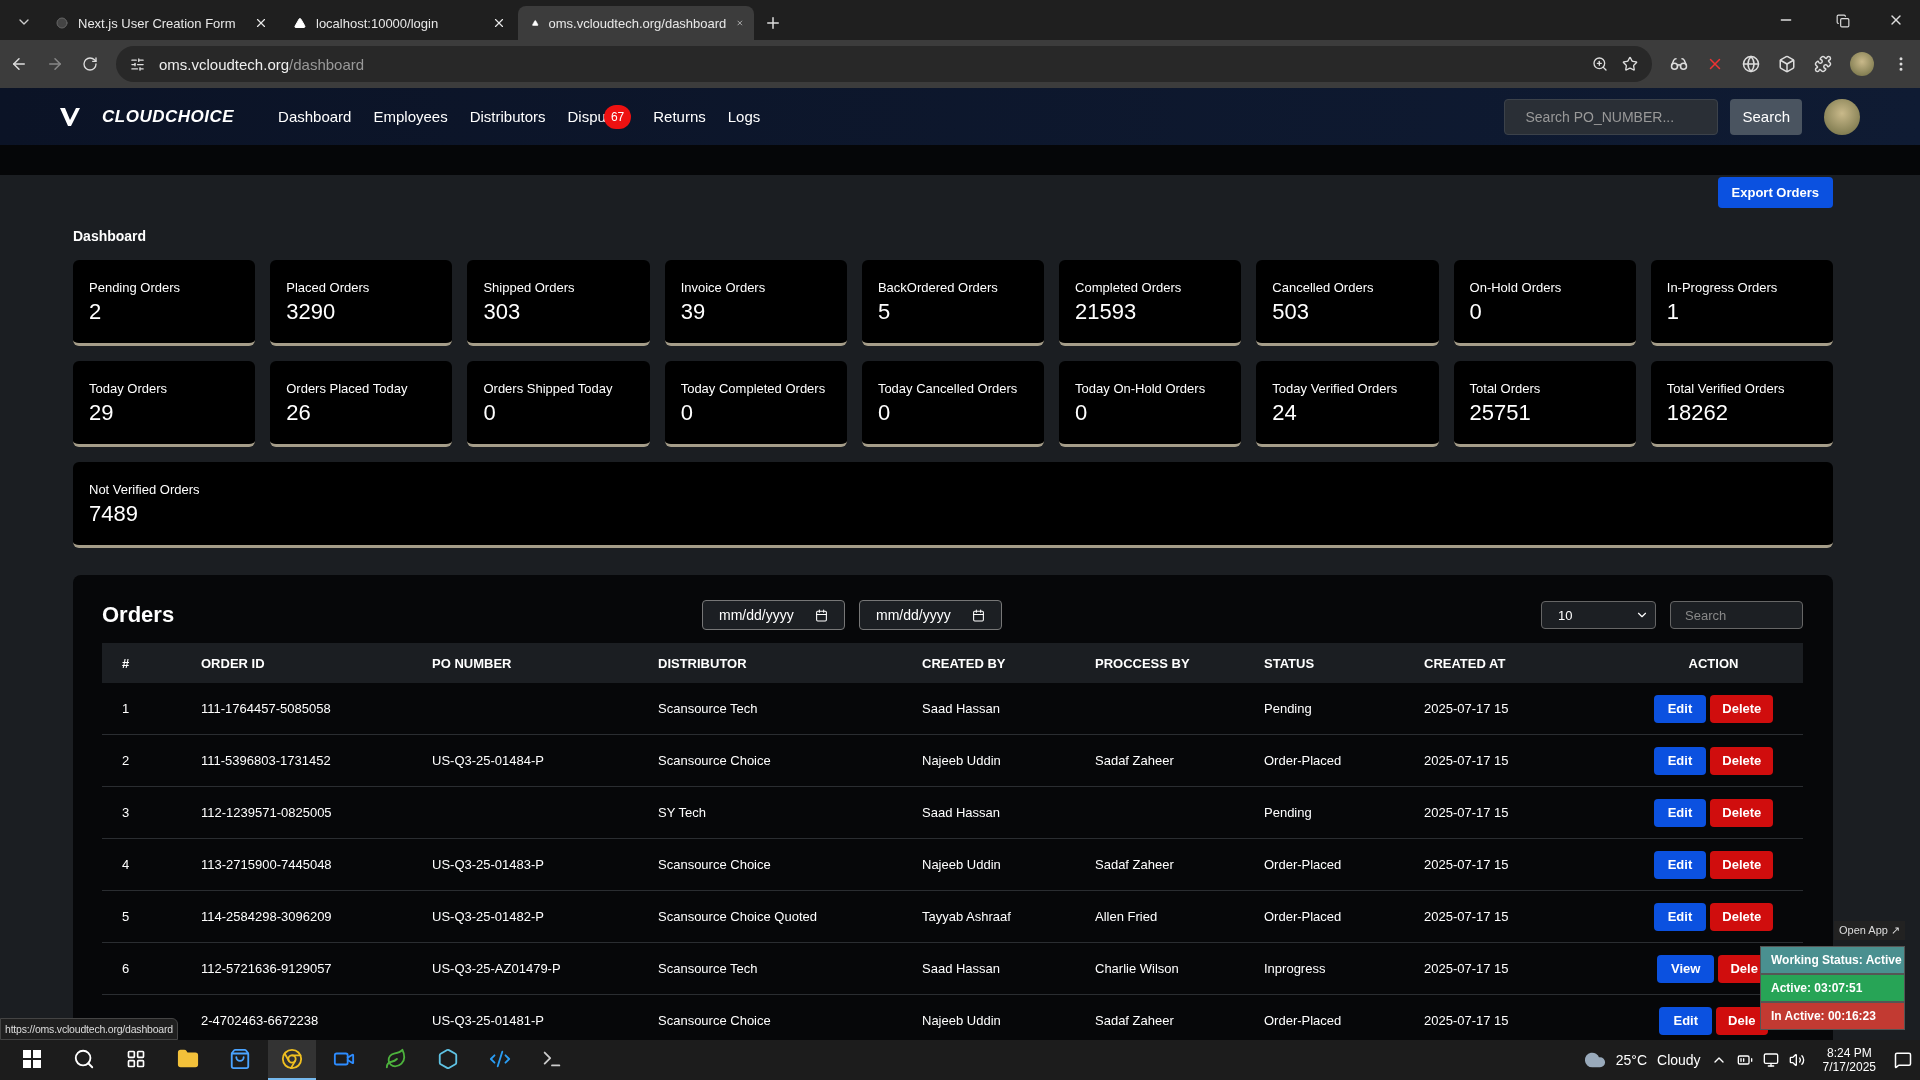  I want to click on tab-title: oms.vcloudtech.org/dashboard, so click(637, 23).